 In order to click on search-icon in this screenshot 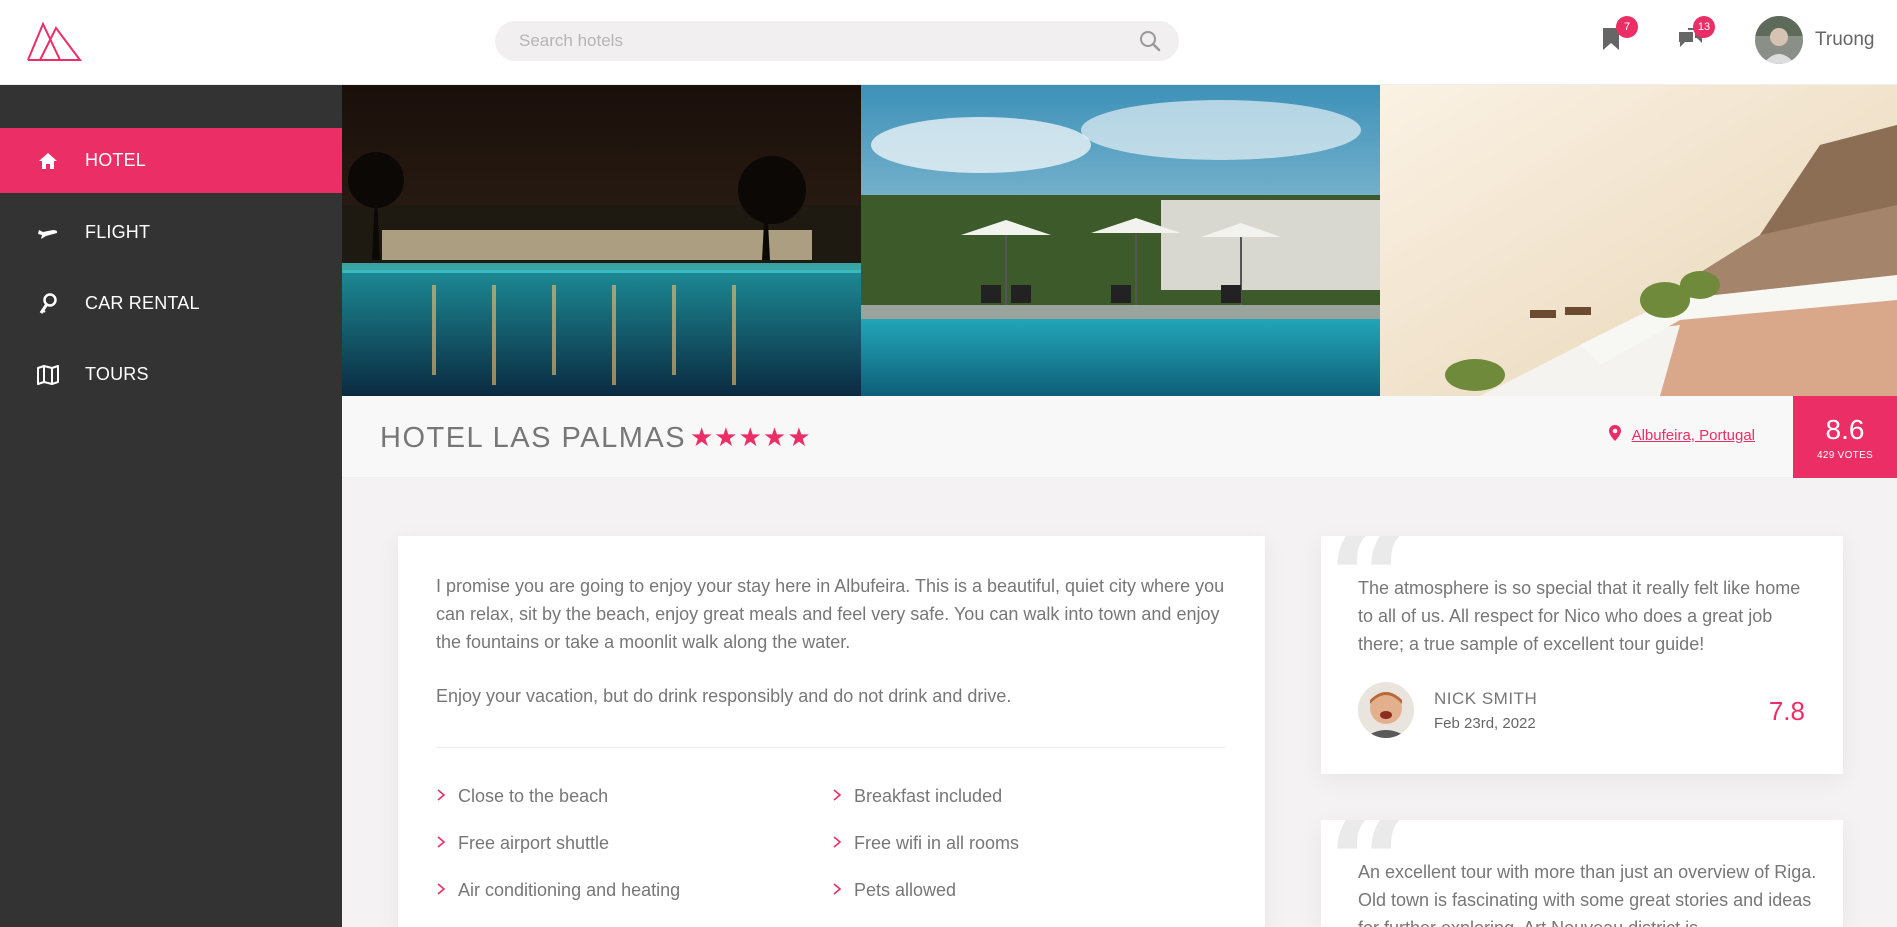, I will do `click(1150, 41)`.